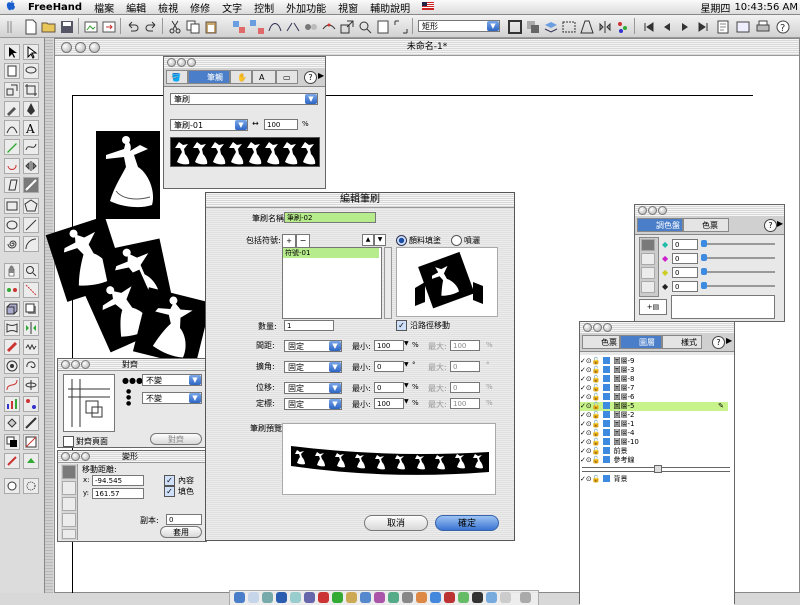 The width and height of the screenshot is (800, 605). I want to click on scaling-max-field: 100, so click(465, 403).